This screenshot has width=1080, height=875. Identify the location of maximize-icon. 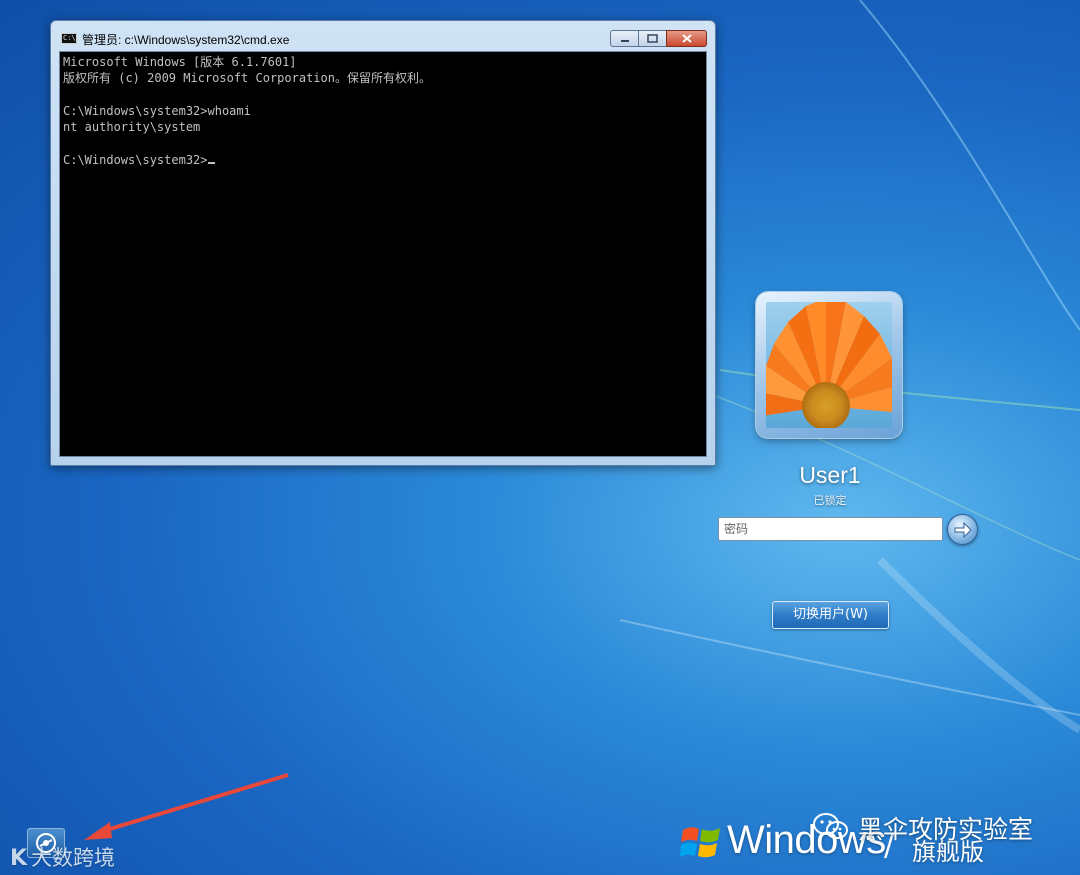
(652, 38).